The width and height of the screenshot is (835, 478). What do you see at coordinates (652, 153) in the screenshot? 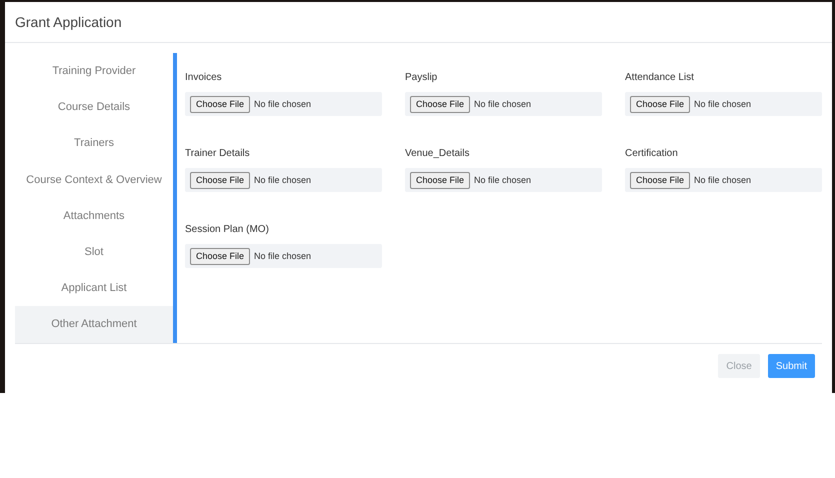
I see `field-label: Certification` at bounding box center [652, 153].